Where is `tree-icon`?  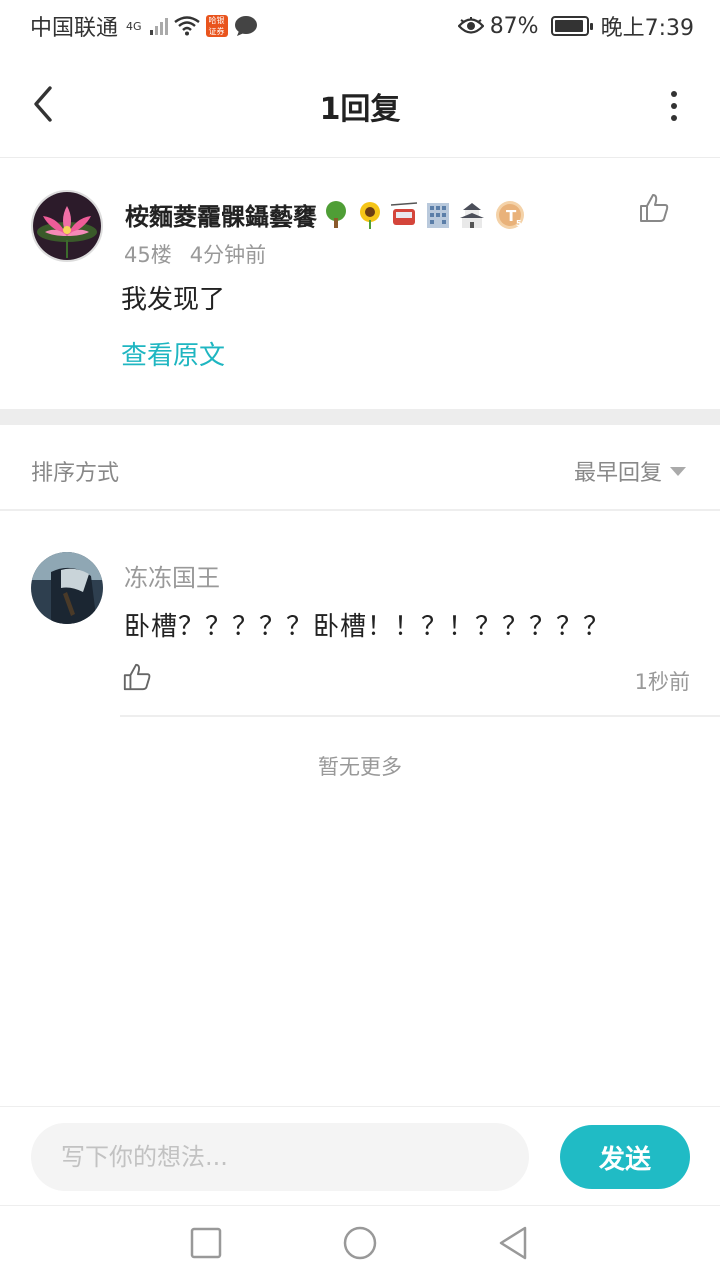 tree-icon is located at coordinates (336, 214).